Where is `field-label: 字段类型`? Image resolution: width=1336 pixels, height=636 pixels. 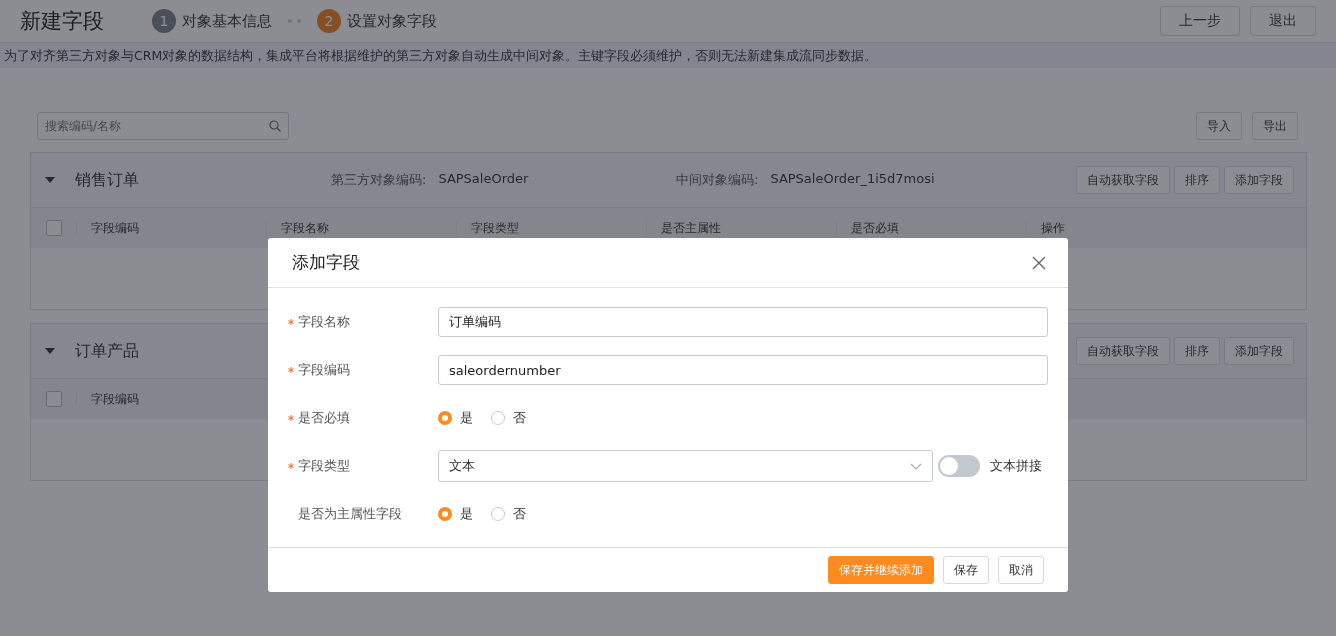
field-label: 字段类型 is located at coordinates (324, 466).